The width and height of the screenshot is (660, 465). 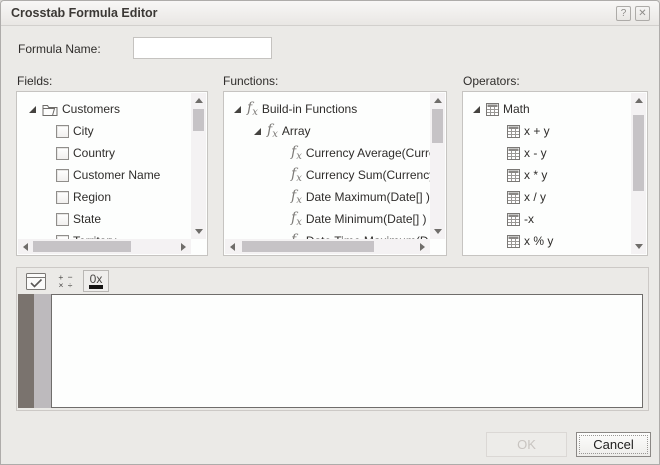 What do you see at coordinates (50, 109) in the screenshot?
I see `folder-icon` at bounding box center [50, 109].